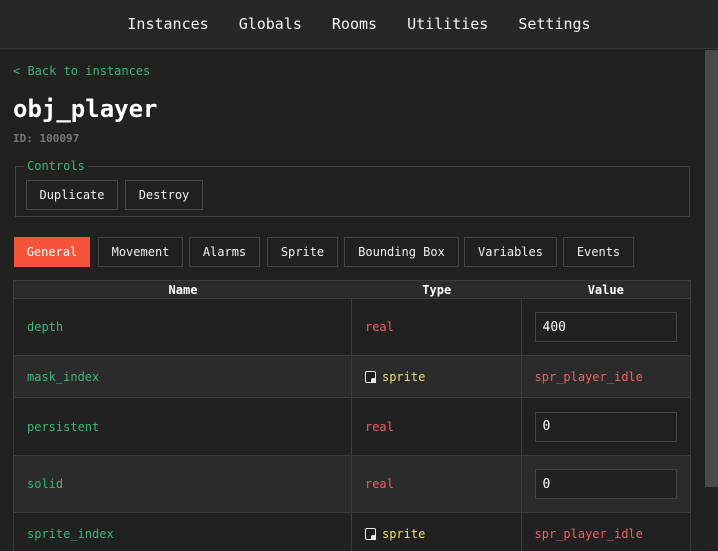  Describe the element at coordinates (183, 290) in the screenshot. I see `header-name: Name` at that location.